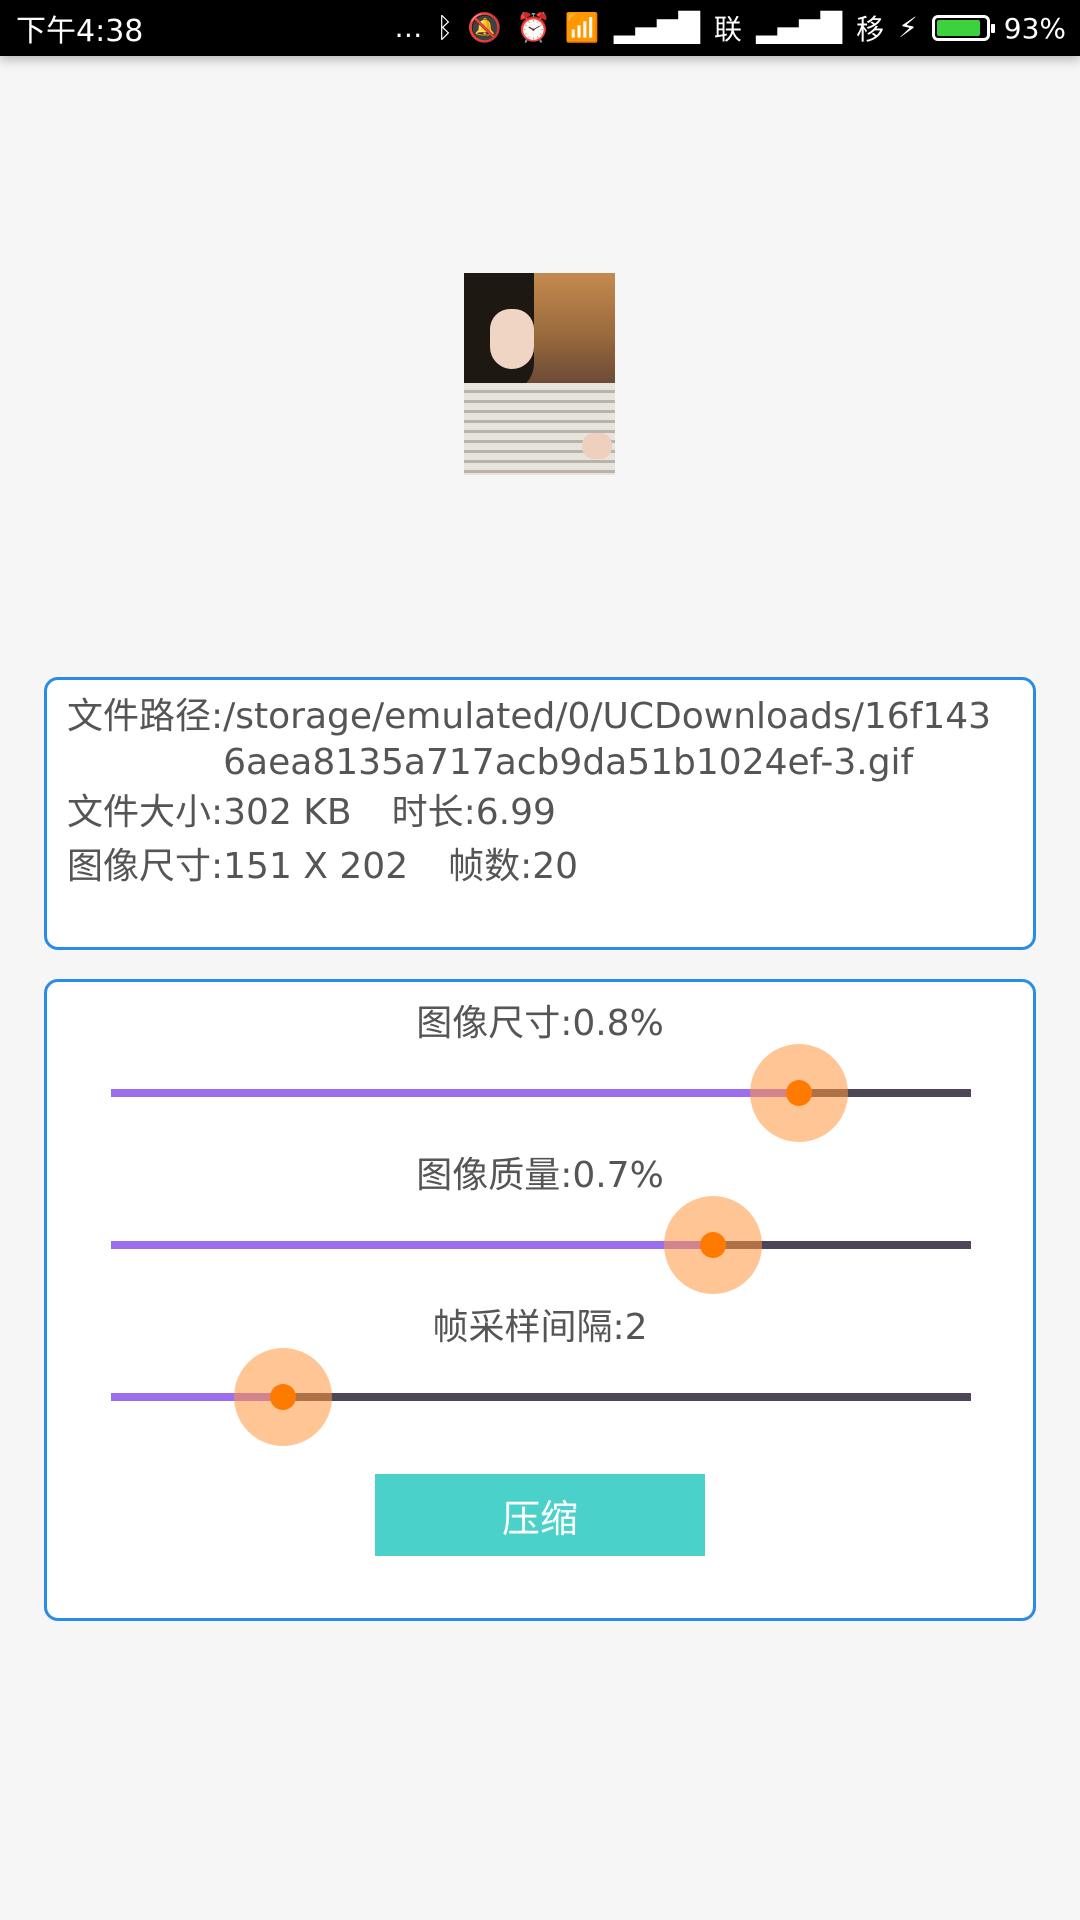  What do you see at coordinates (539, 374) in the screenshot?
I see `gif-preview-image` at bounding box center [539, 374].